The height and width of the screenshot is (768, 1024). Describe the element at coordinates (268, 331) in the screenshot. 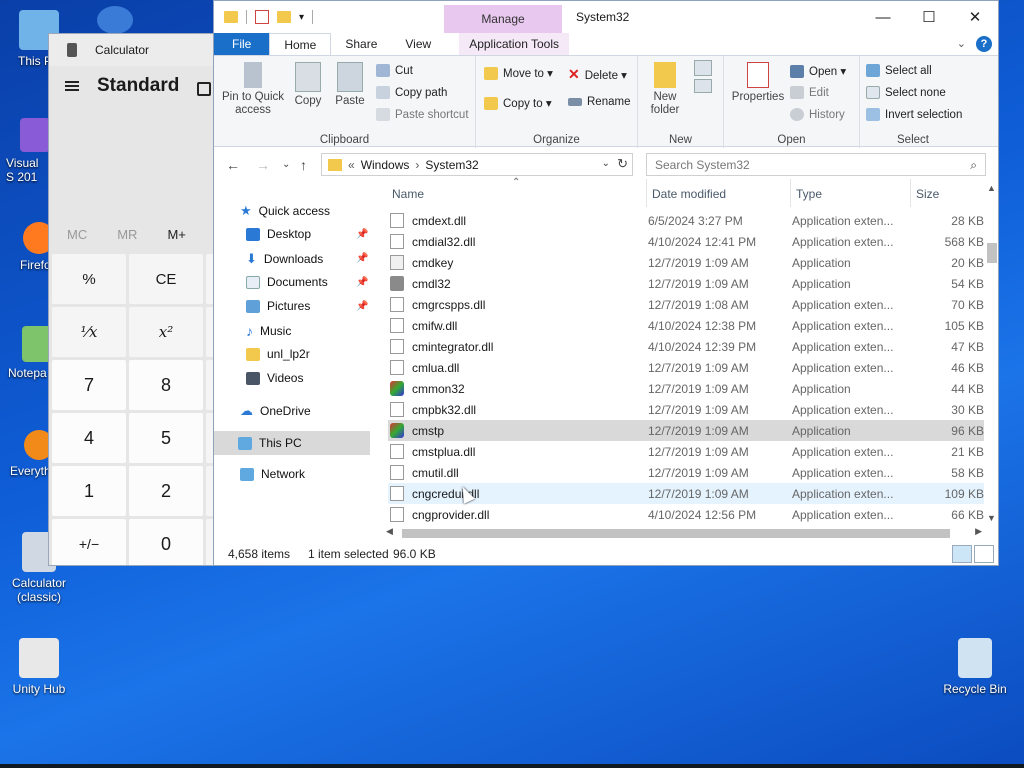

I see `nav-item-music: ♪ Music` at that location.